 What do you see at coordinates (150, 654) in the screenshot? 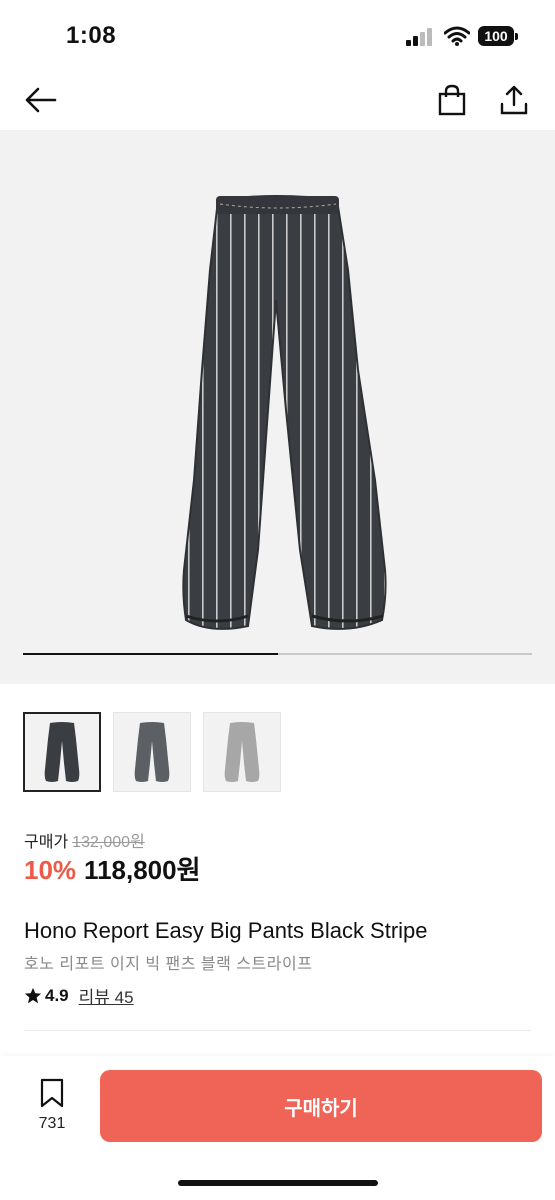
I see `gallery-progress-fill` at bounding box center [150, 654].